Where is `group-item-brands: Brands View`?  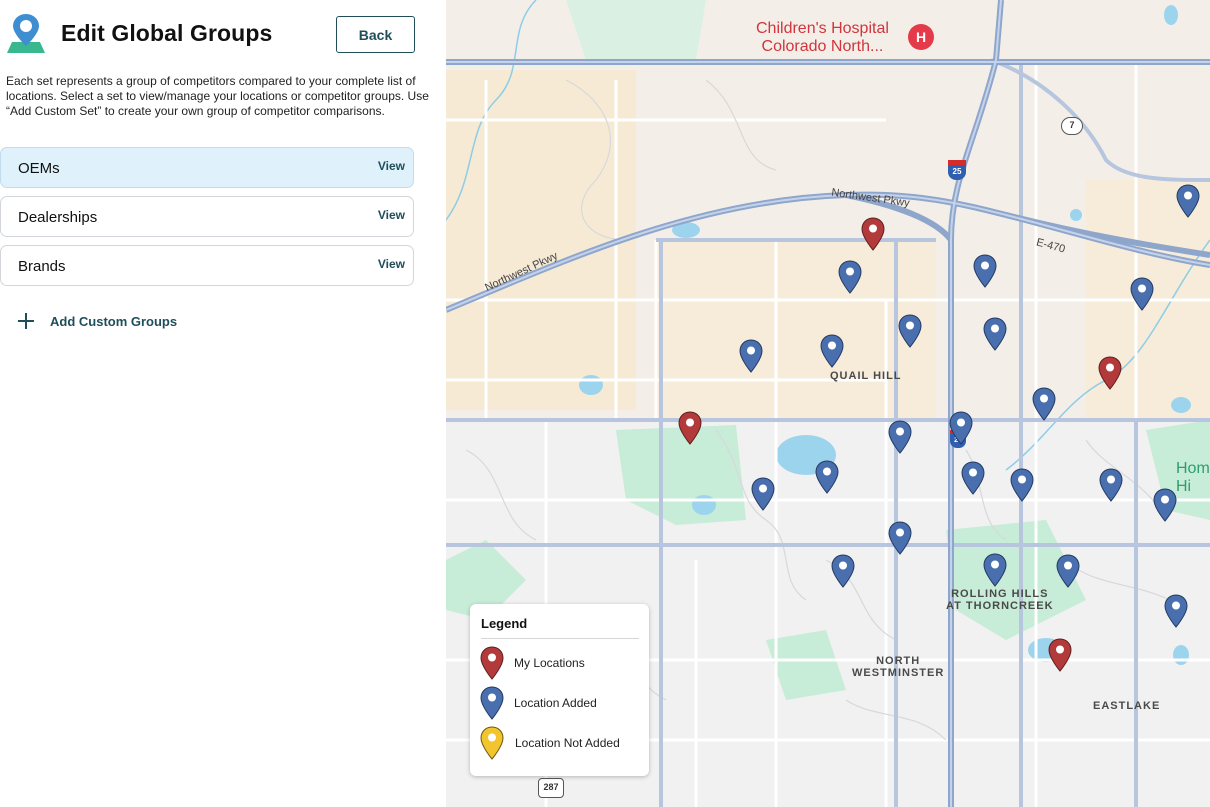 group-item-brands: Brands View is located at coordinates (207, 265).